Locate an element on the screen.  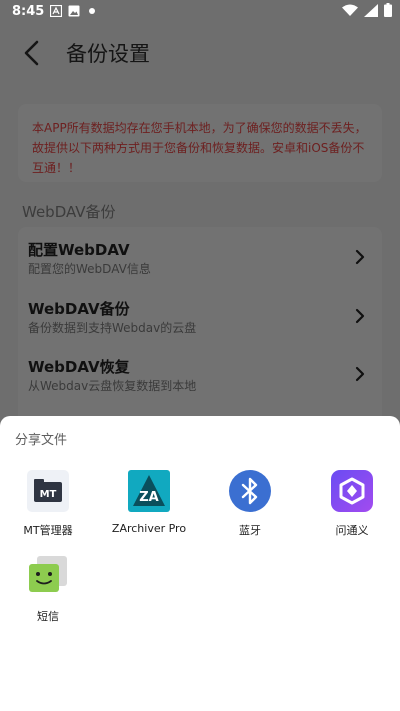
page-title: 备份设置 is located at coordinates (108, 54).